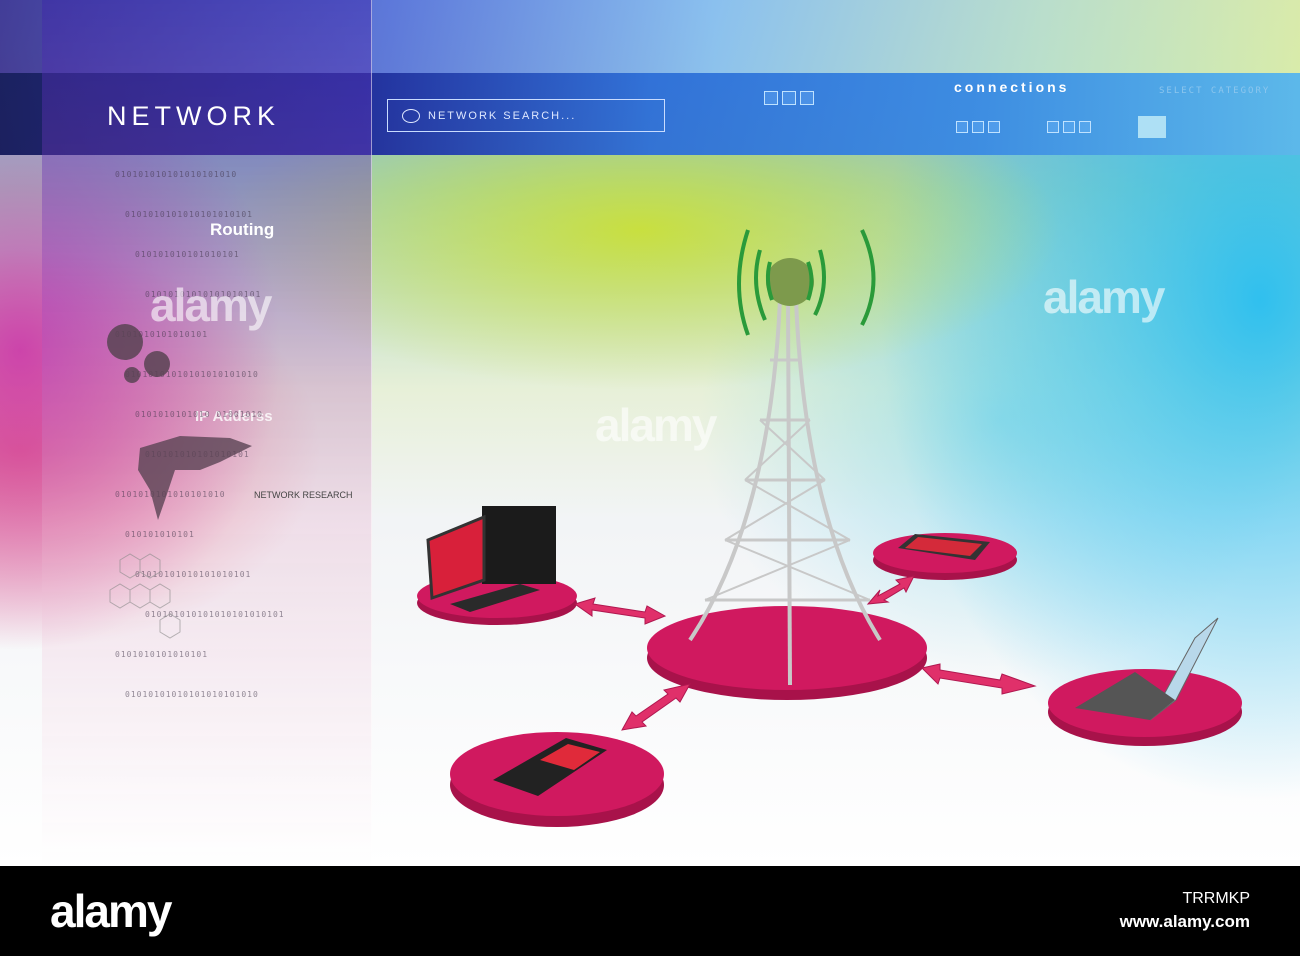 The image size is (1300, 956). What do you see at coordinates (195, 478) in the screenshot?
I see `world-map-icon` at bounding box center [195, 478].